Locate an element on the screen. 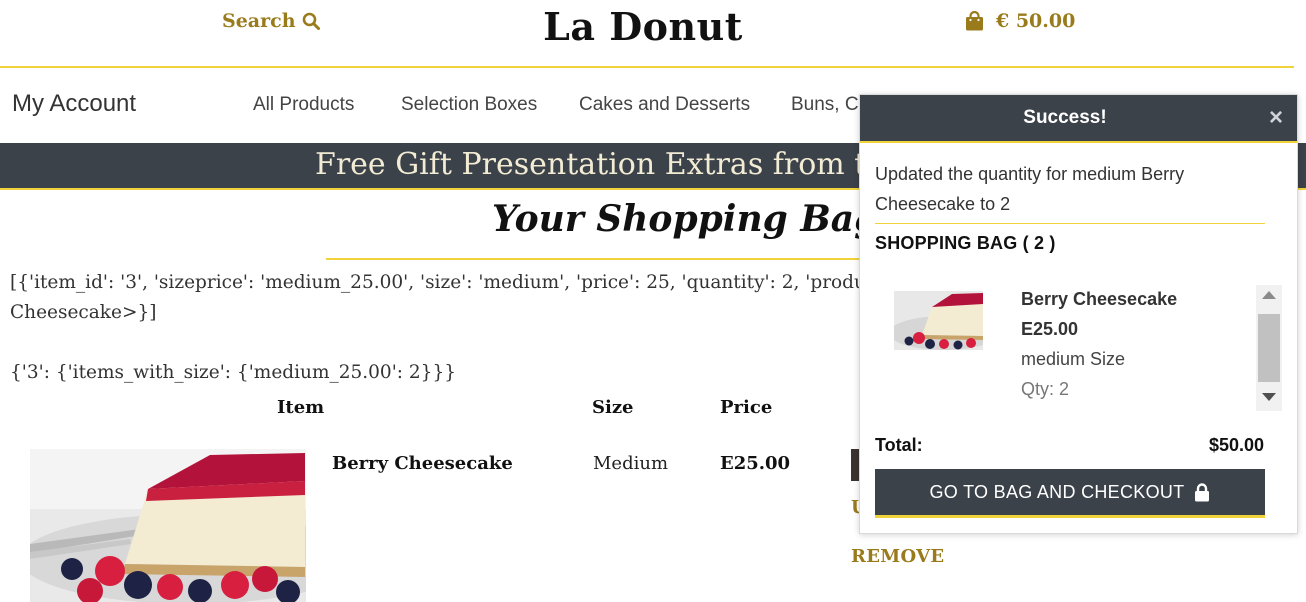 Image resolution: width=1306 pixels, height=602 pixels. toast-total-value: $50.00 is located at coordinates (1236, 445).